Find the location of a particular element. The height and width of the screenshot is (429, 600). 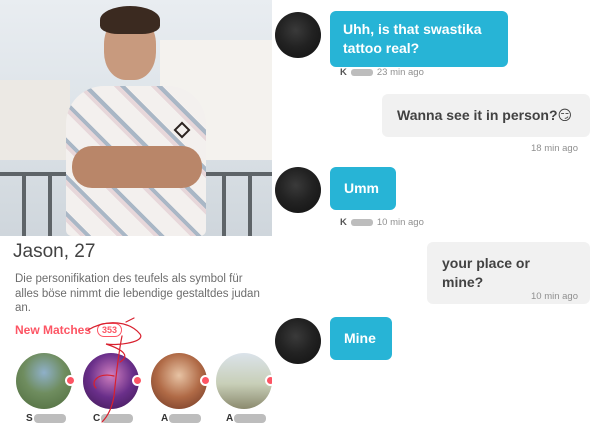

incoming-message: Mine is located at coordinates (361, 338).